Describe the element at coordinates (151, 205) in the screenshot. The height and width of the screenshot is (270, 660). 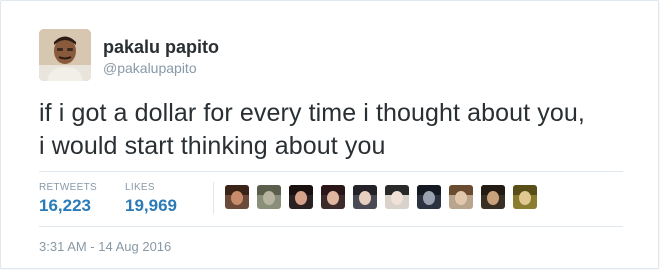
I see `likes-count: 19,969` at that location.